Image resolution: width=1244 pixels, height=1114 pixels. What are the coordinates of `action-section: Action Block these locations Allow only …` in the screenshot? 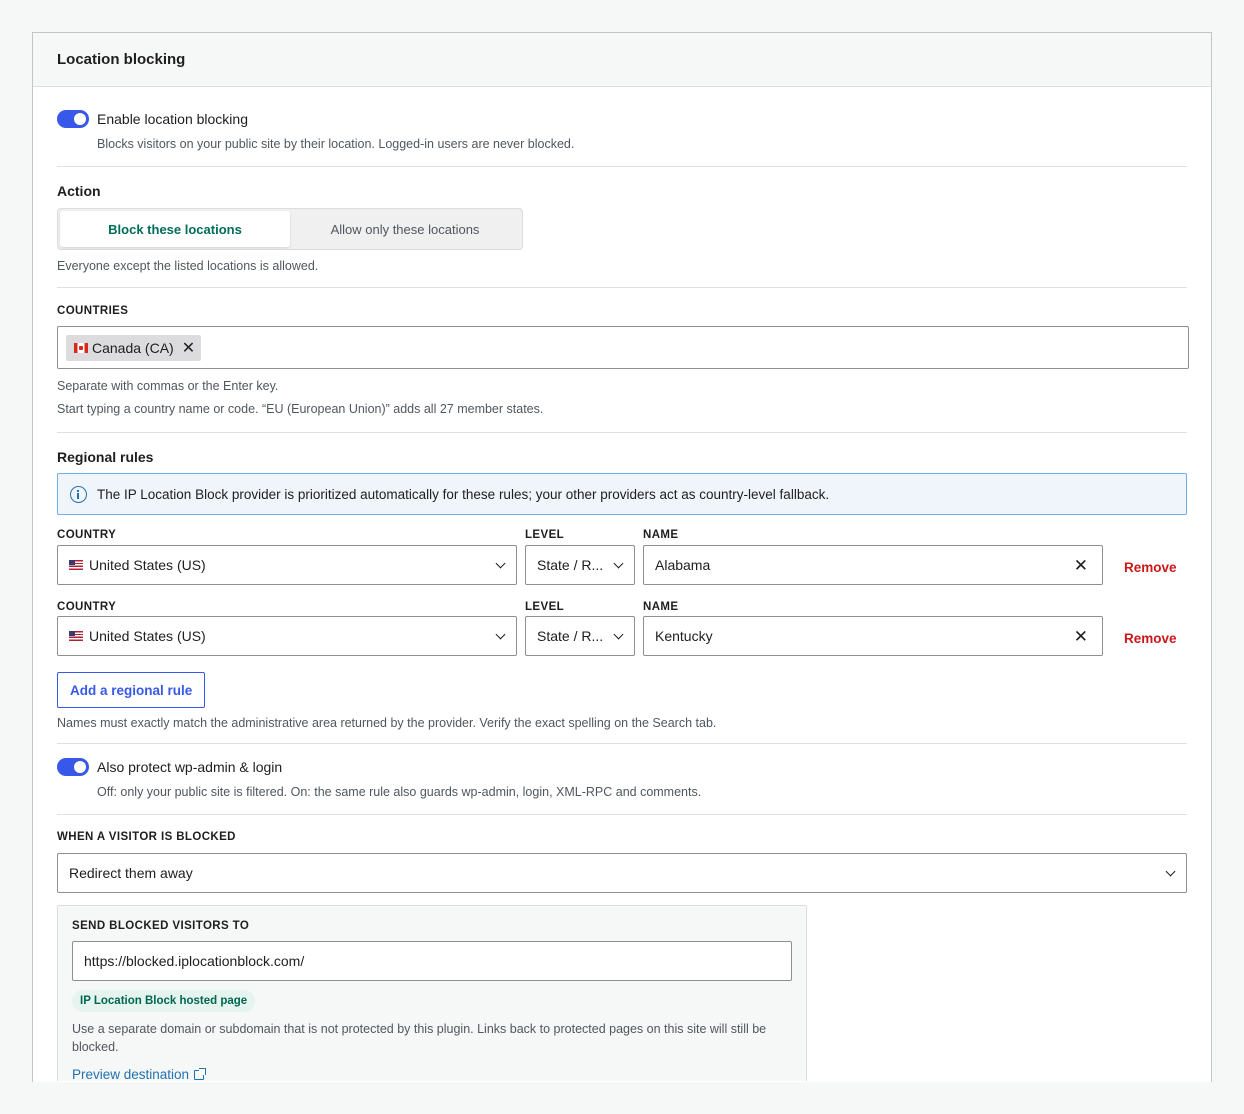 It's located at (622, 227).